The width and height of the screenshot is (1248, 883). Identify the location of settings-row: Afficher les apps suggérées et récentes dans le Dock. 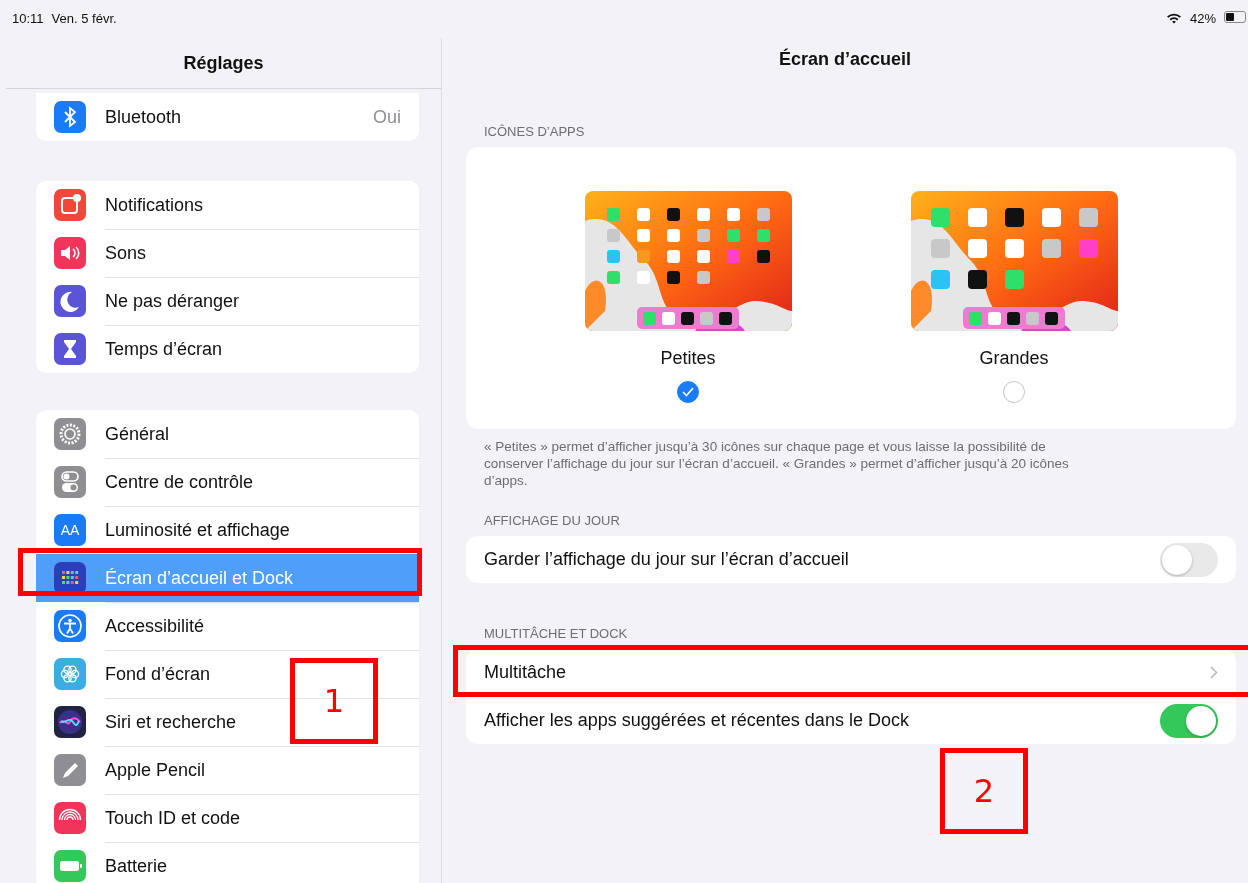
(851, 720).